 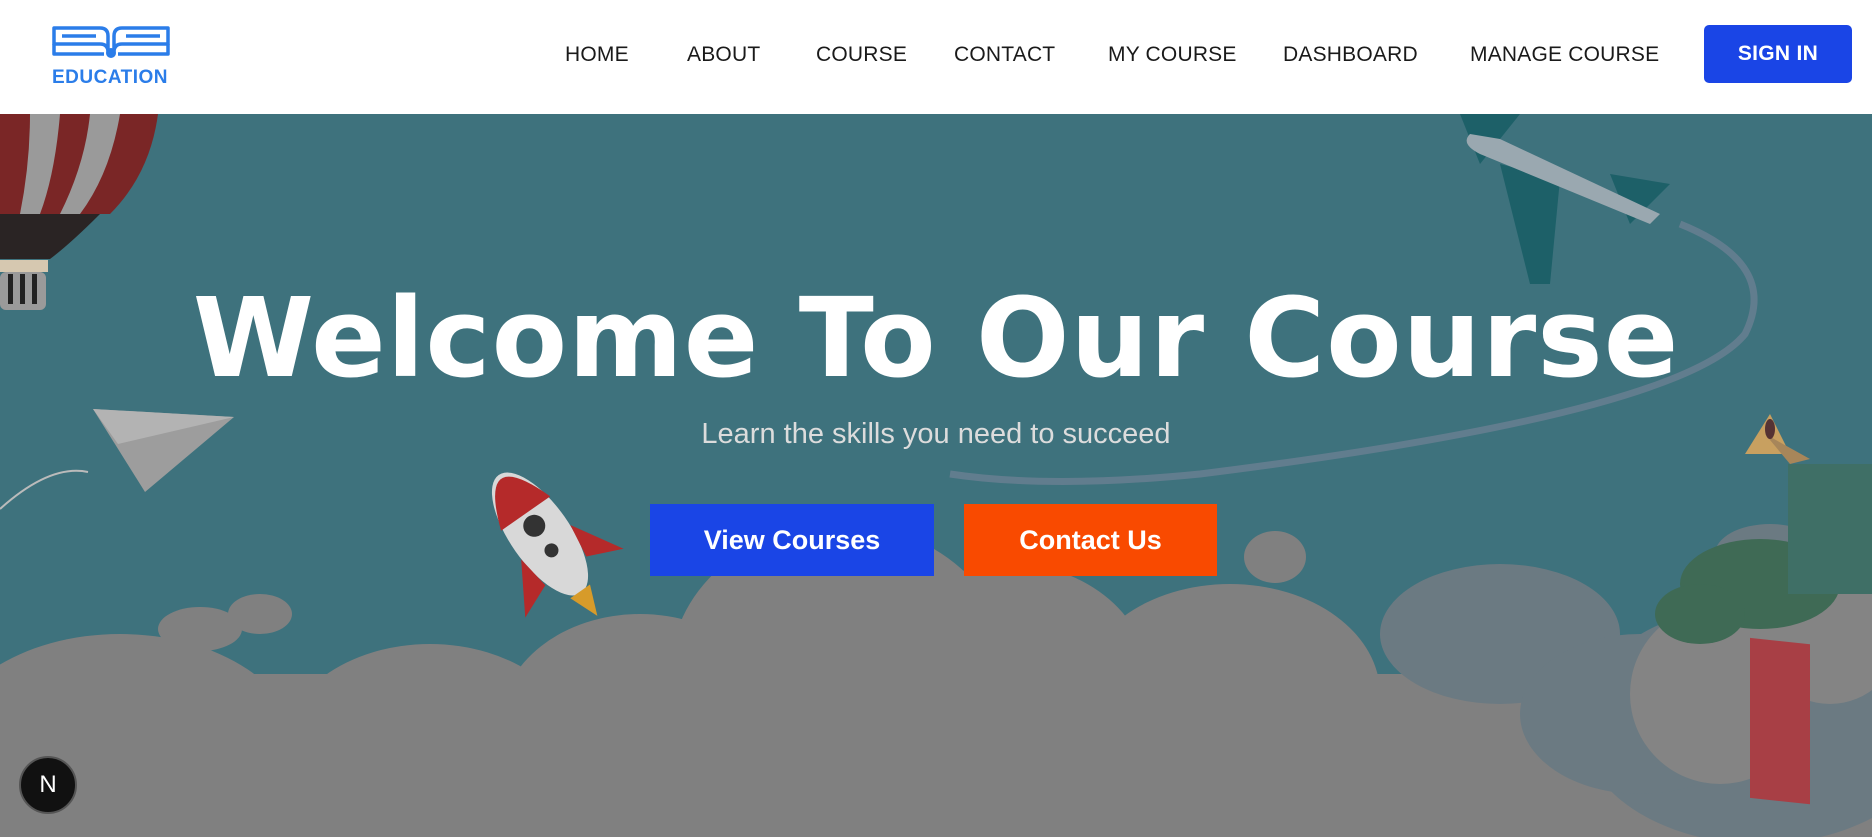 What do you see at coordinates (1172, 55) in the screenshot?
I see `nav-item-my-course: MY COURSE` at bounding box center [1172, 55].